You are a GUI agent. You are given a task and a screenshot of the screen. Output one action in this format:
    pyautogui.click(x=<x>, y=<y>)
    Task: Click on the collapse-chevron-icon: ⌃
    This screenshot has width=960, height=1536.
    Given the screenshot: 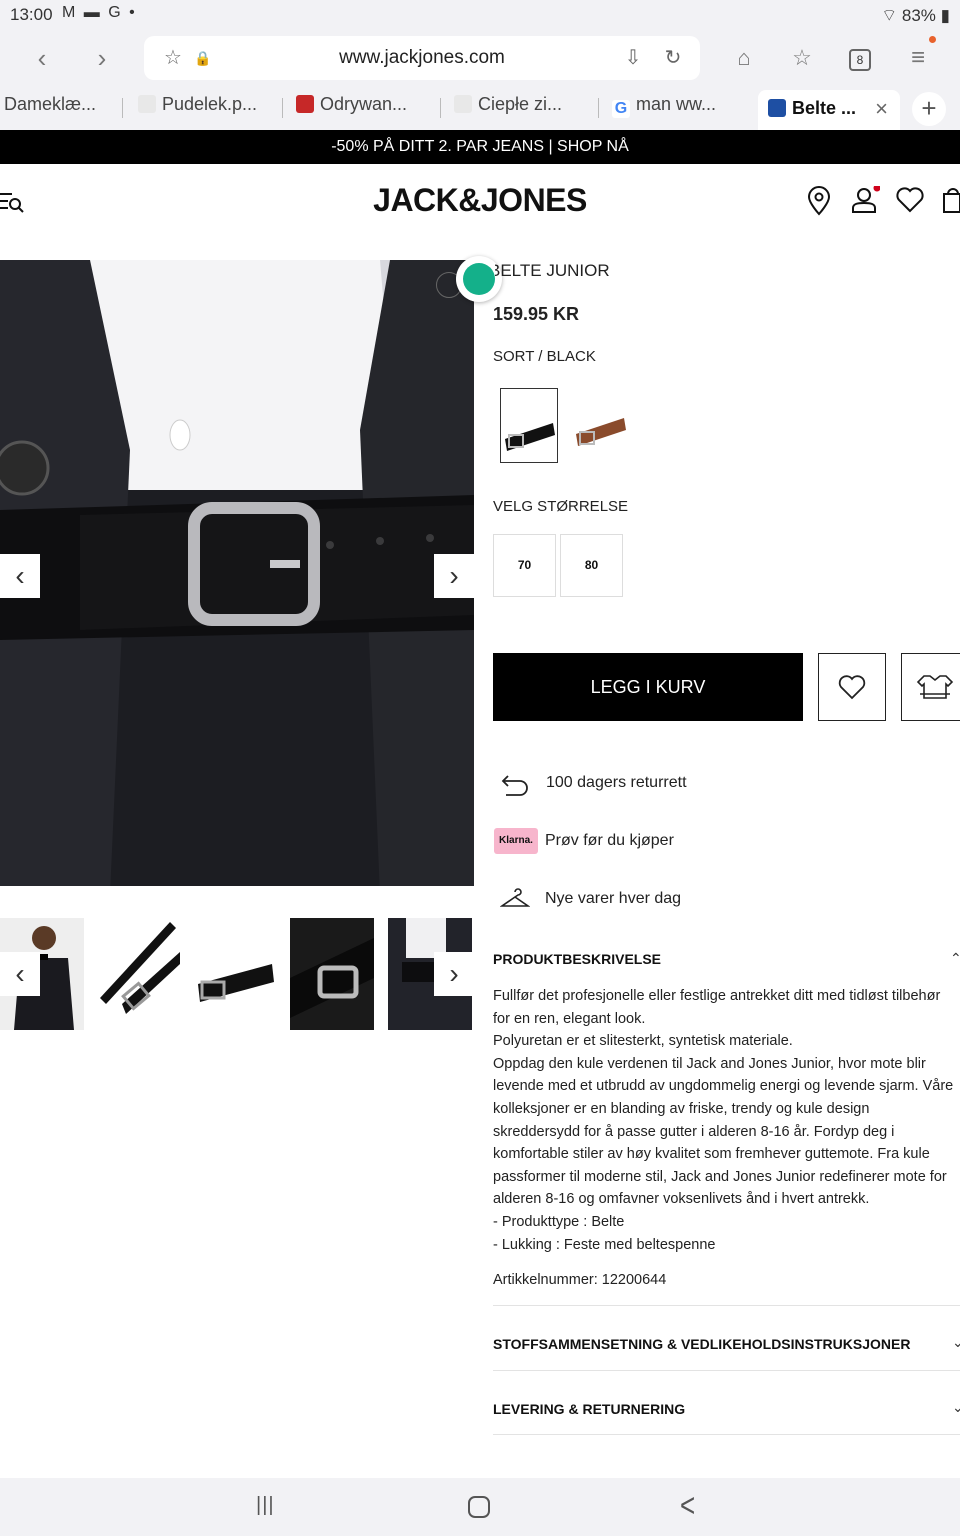 What is the action you would take?
    pyautogui.click(x=955, y=958)
    